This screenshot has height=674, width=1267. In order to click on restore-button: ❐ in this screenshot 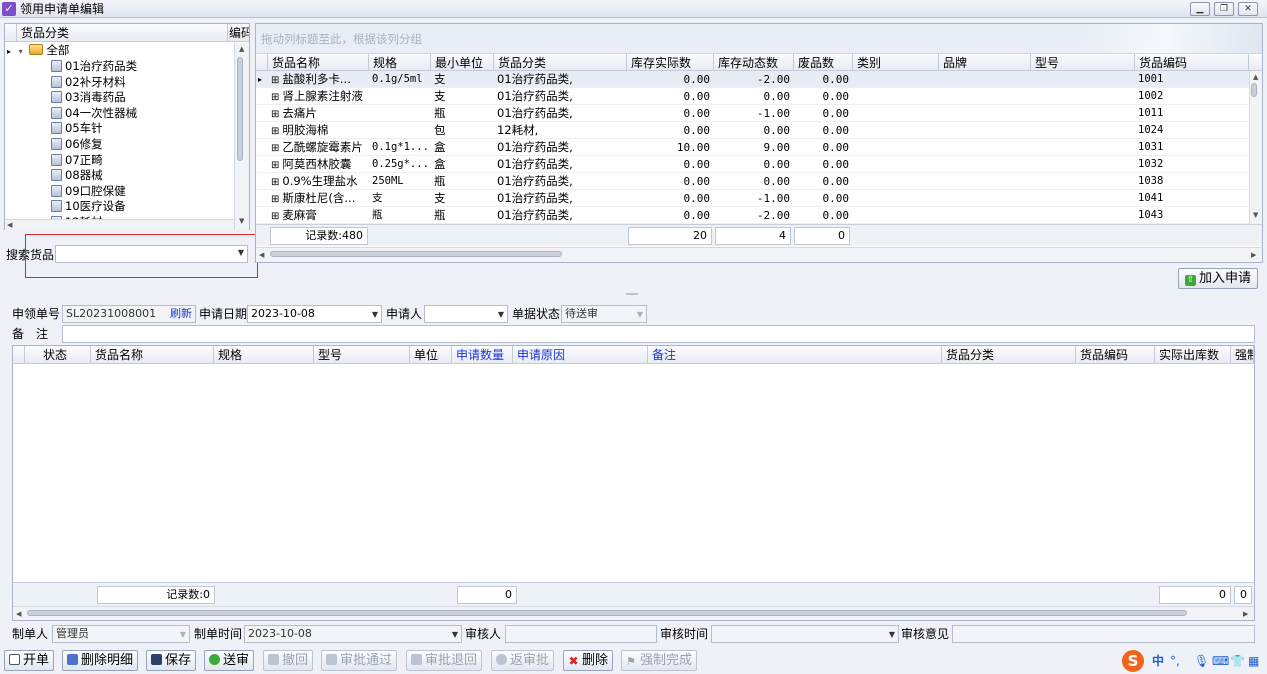, I will do `click(1224, 9)`.